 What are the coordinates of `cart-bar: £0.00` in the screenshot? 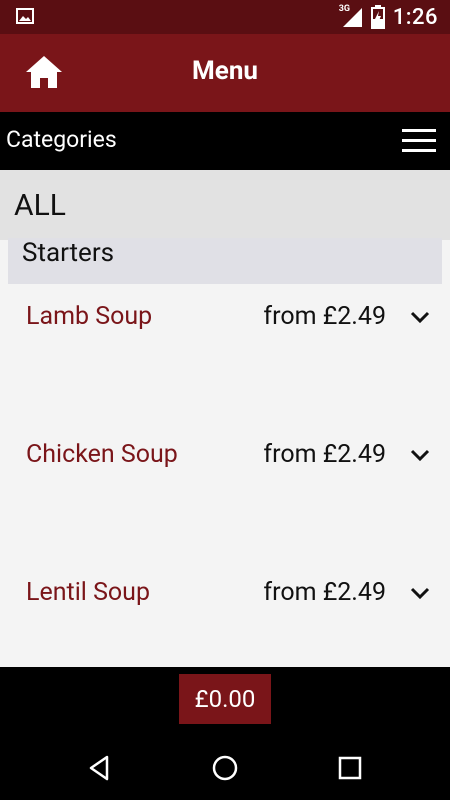 It's located at (225, 701).